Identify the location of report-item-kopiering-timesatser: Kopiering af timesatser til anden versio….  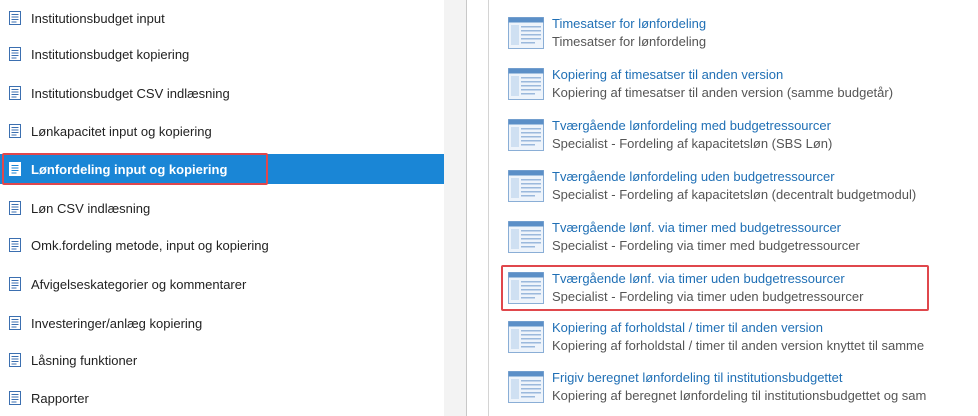
(743, 84).